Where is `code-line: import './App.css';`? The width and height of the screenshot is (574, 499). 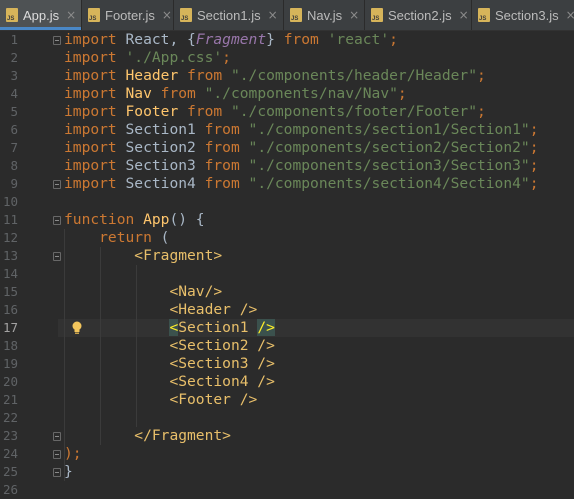
code-line: import './App.css'; is located at coordinates (147, 58).